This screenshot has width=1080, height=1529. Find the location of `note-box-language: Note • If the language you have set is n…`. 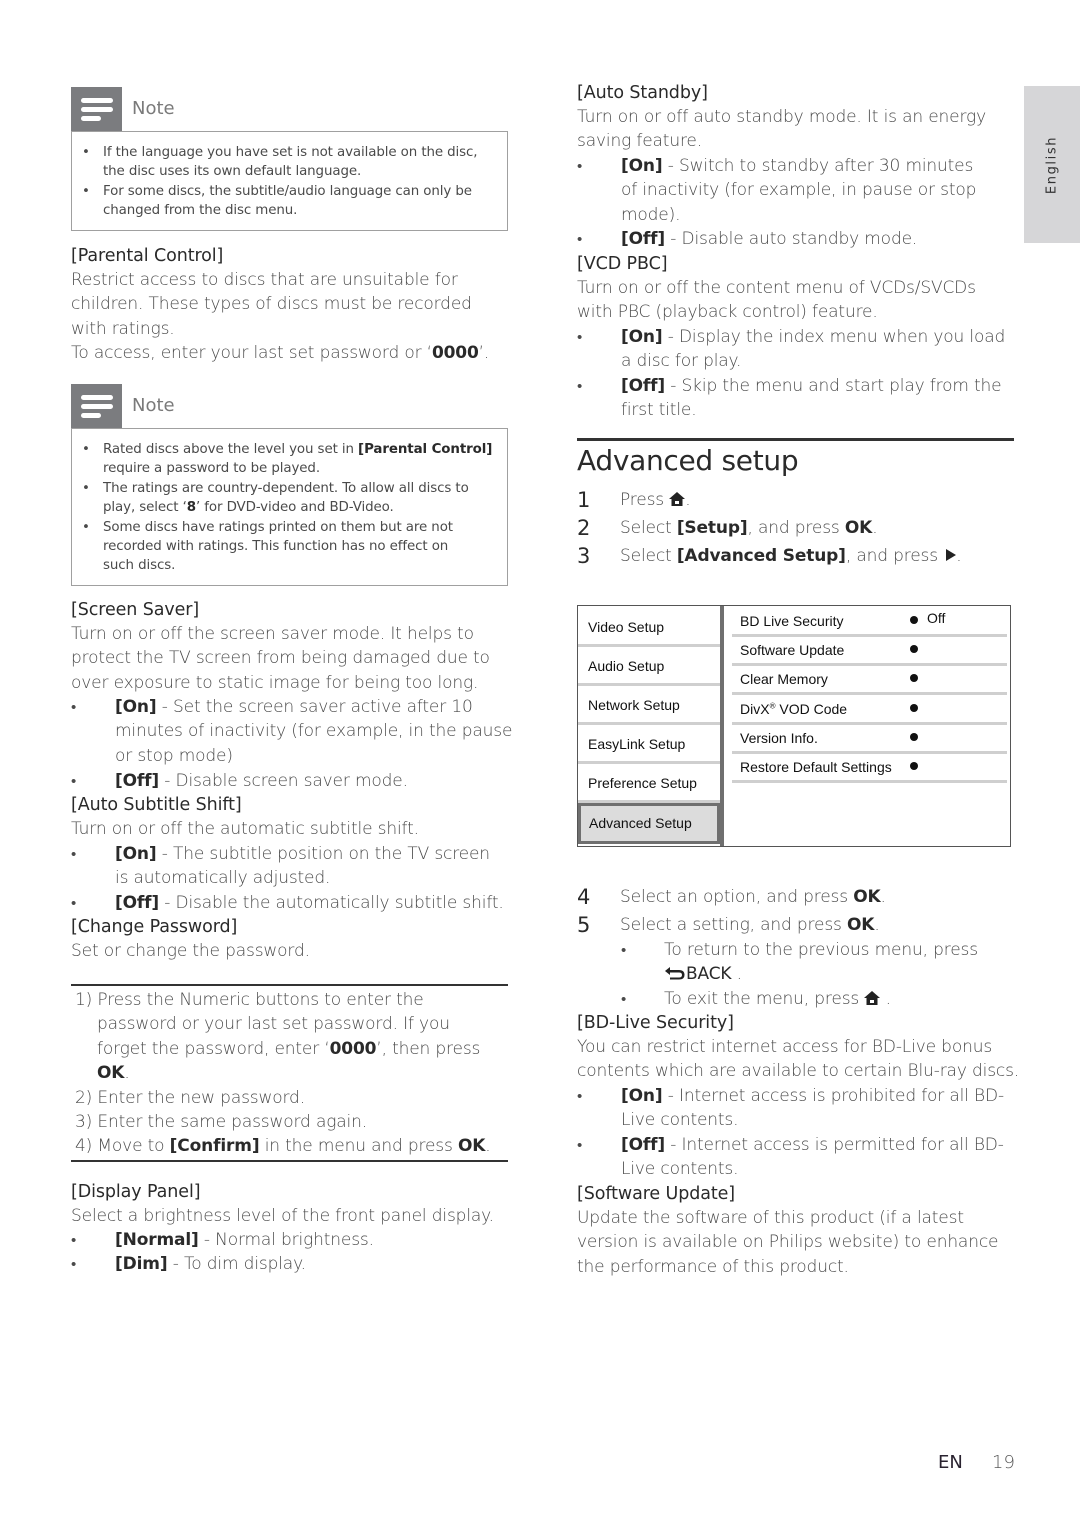

note-box-language: Note • If the language you have set is n… is located at coordinates (289, 159).